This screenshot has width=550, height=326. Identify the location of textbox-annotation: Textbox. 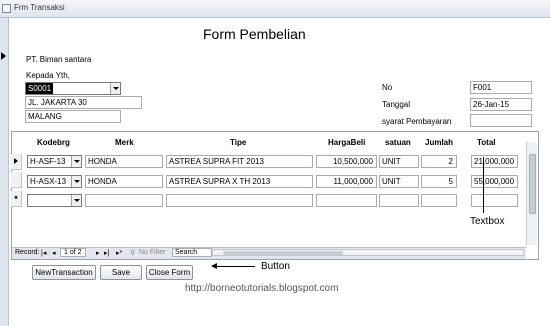
(487, 221).